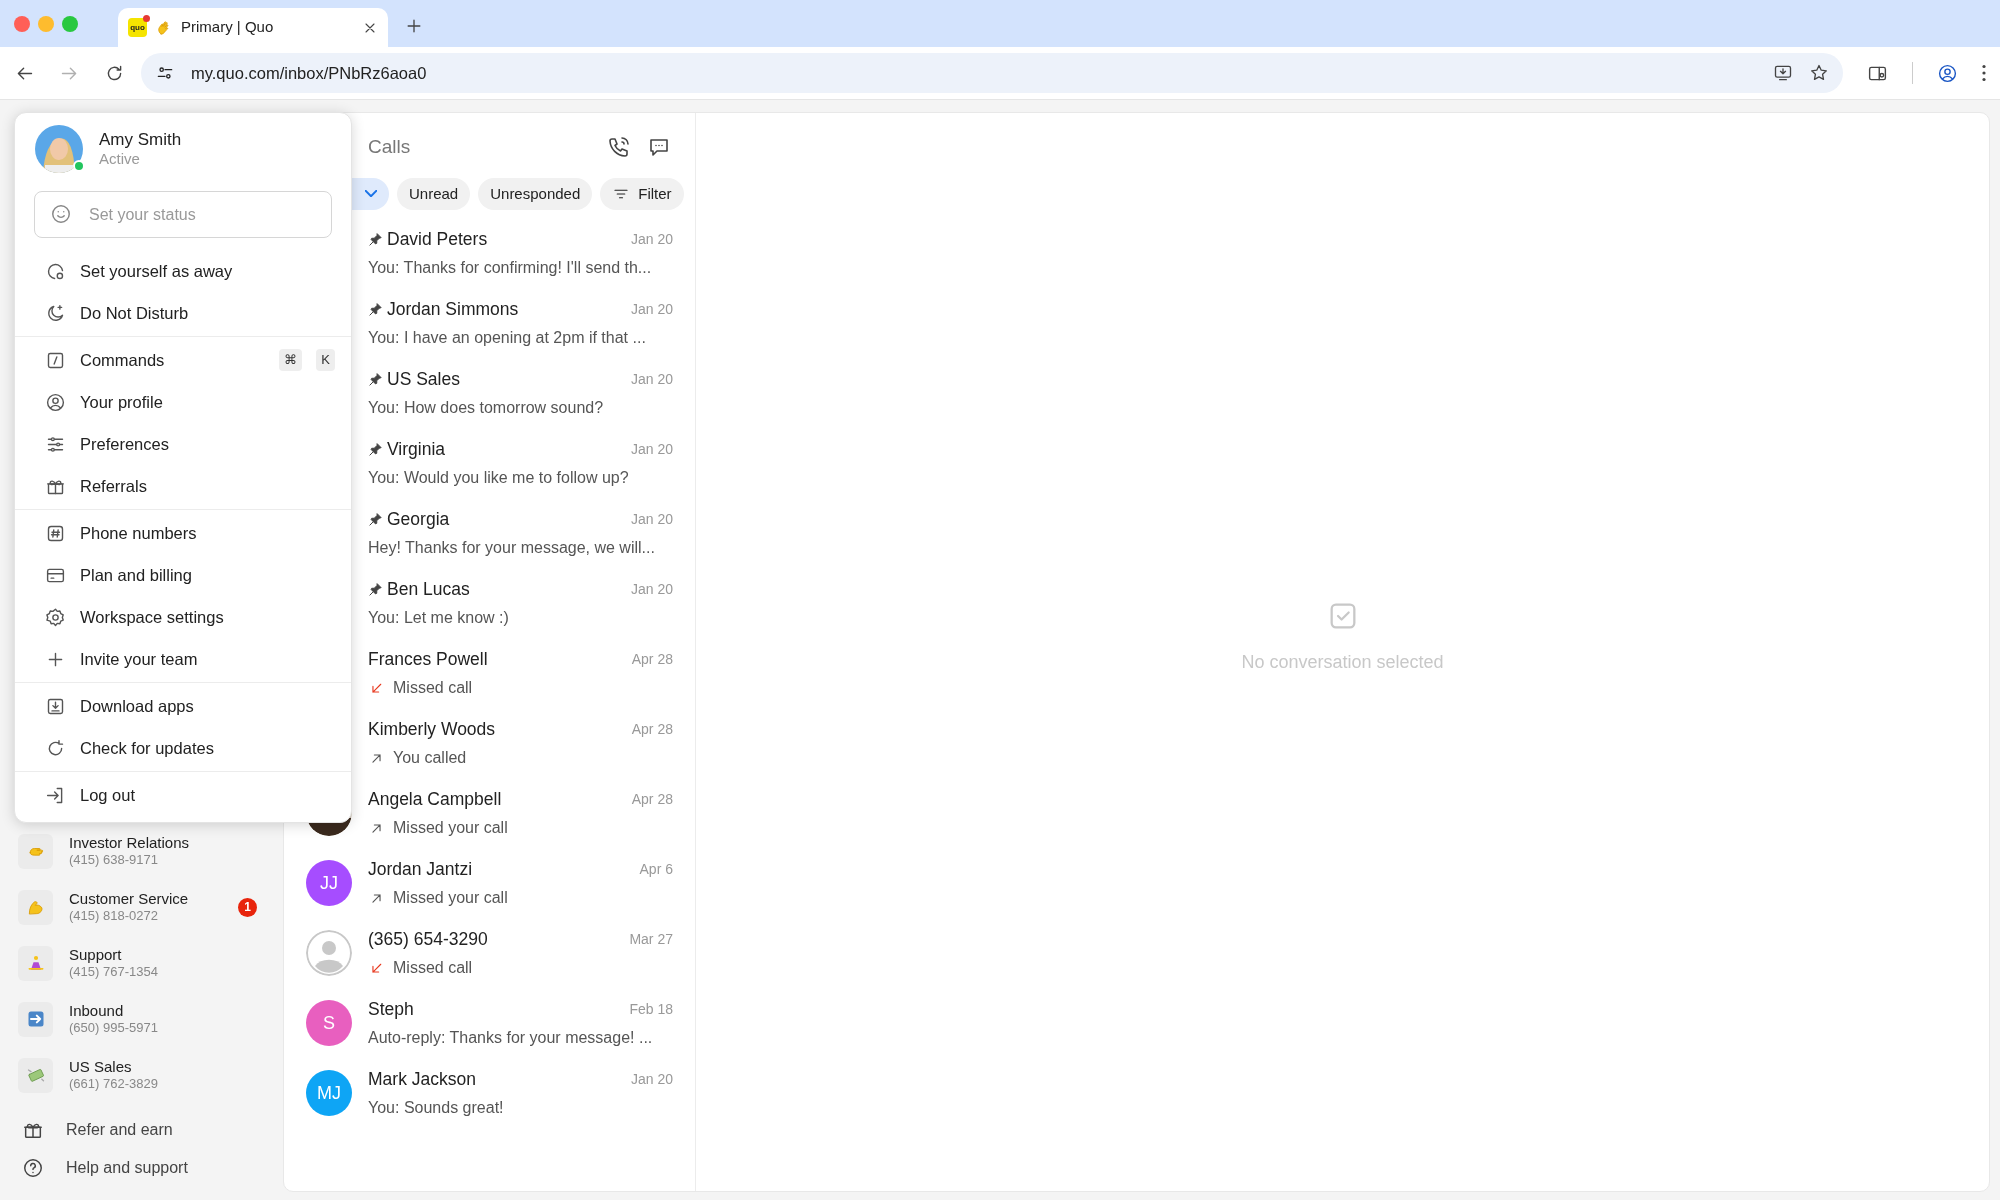  What do you see at coordinates (421, 869) in the screenshot?
I see `contact-name: Jordan Jantzi` at bounding box center [421, 869].